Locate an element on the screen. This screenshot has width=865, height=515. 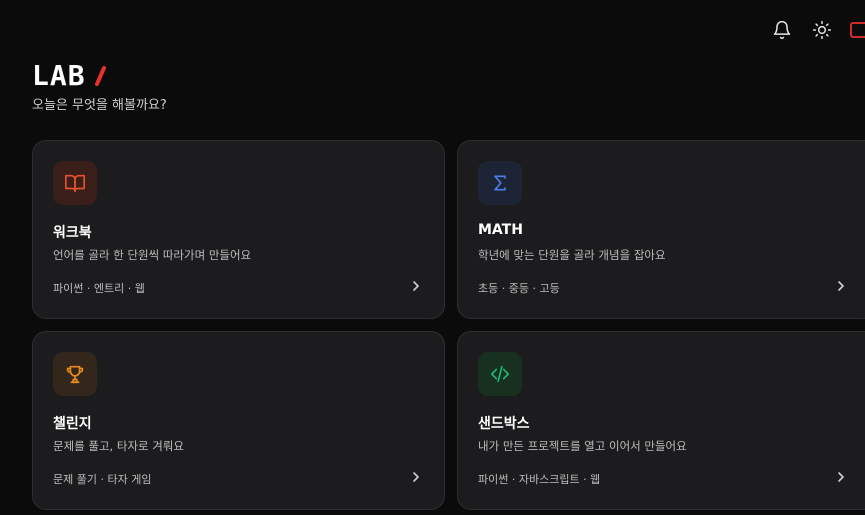
book-icon is located at coordinates (75, 183).